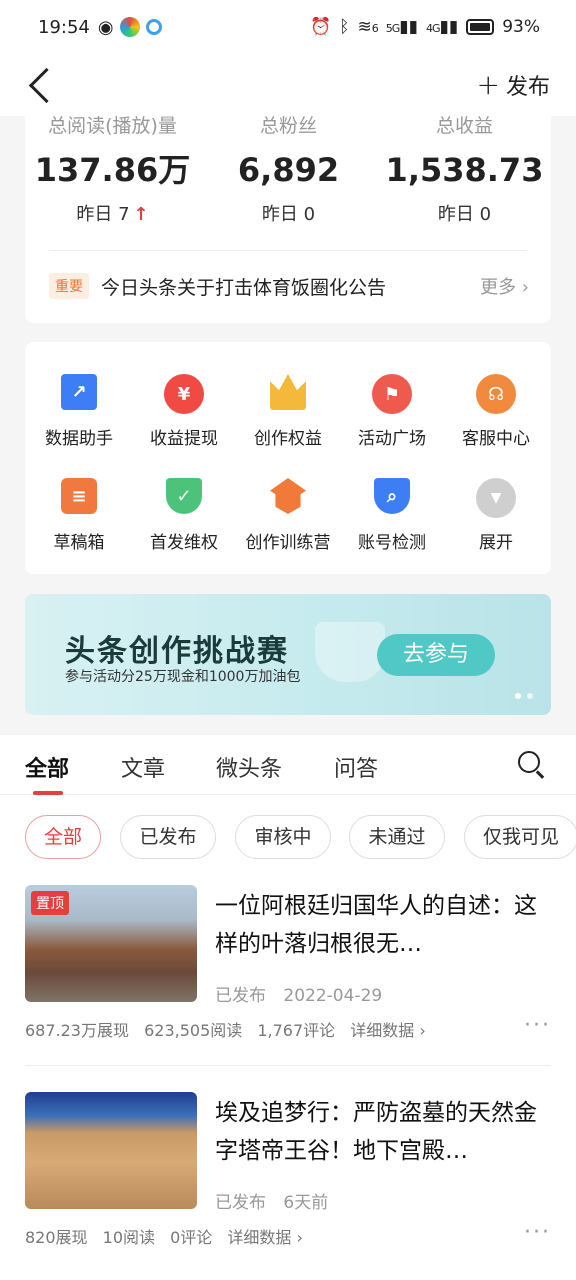 The height and width of the screenshot is (1280, 576). I want to click on tab-articles: 文章, so click(143, 767).